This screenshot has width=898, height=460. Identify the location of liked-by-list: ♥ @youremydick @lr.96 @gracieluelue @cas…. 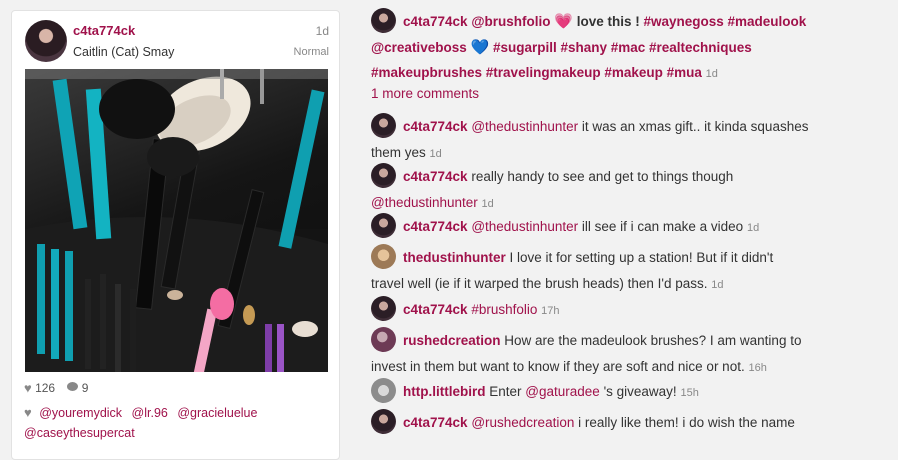
(179, 423).